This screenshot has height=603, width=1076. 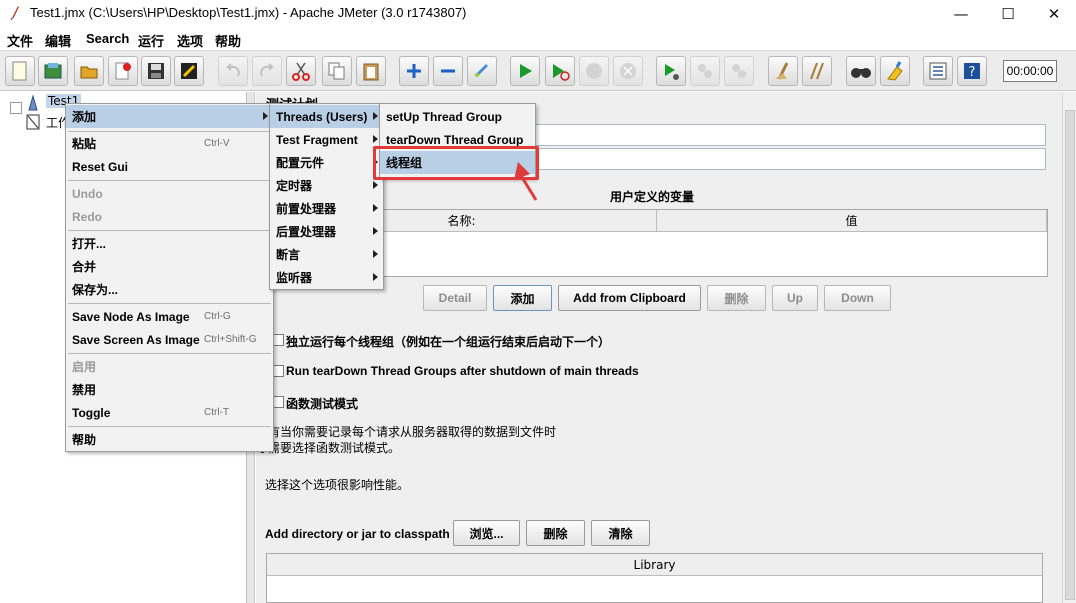 What do you see at coordinates (654, 578) in the screenshot?
I see `library-table: Library` at bounding box center [654, 578].